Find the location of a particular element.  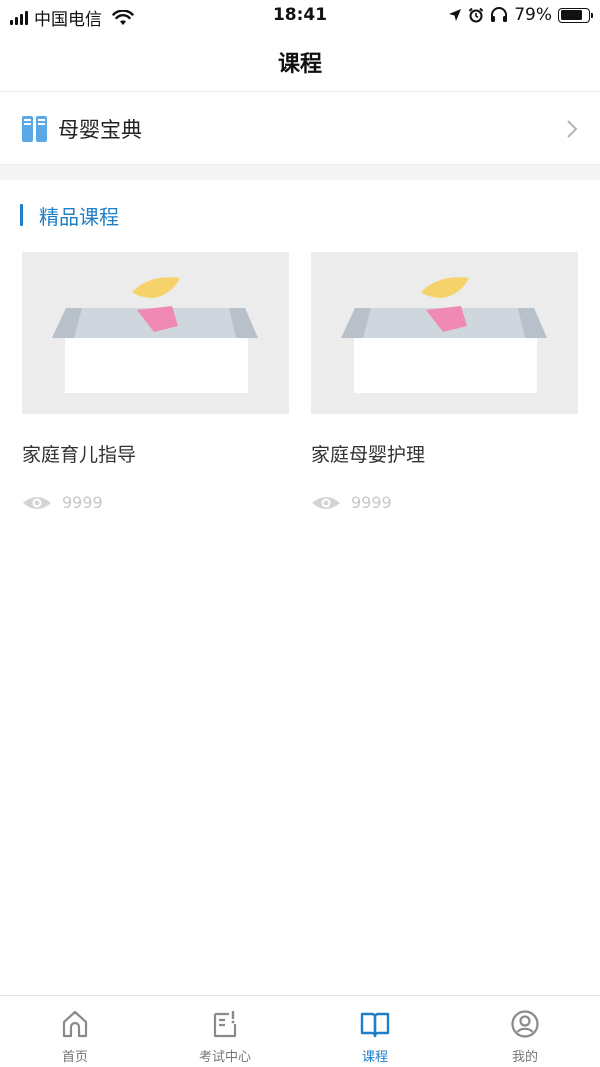

book-pair-icon is located at coordinates (34, 128).